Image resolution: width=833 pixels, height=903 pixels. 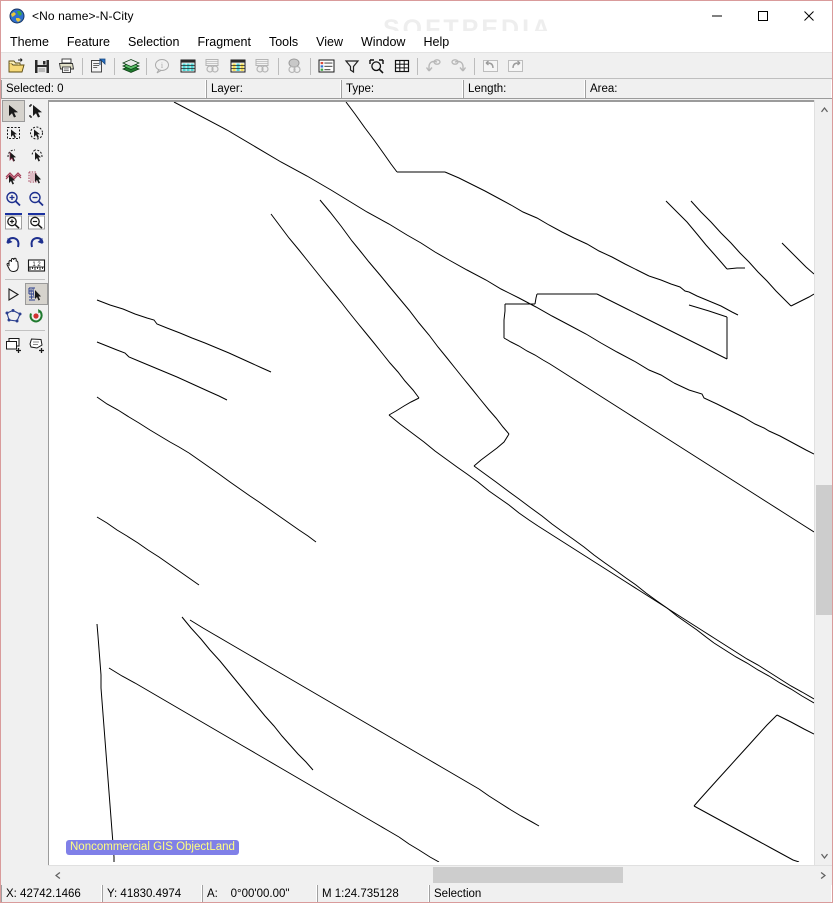 What do you see at coordinates (824, 550) in the screenshot?
I see `vertical-scroll-thumb` at bounding box center [824, 550].